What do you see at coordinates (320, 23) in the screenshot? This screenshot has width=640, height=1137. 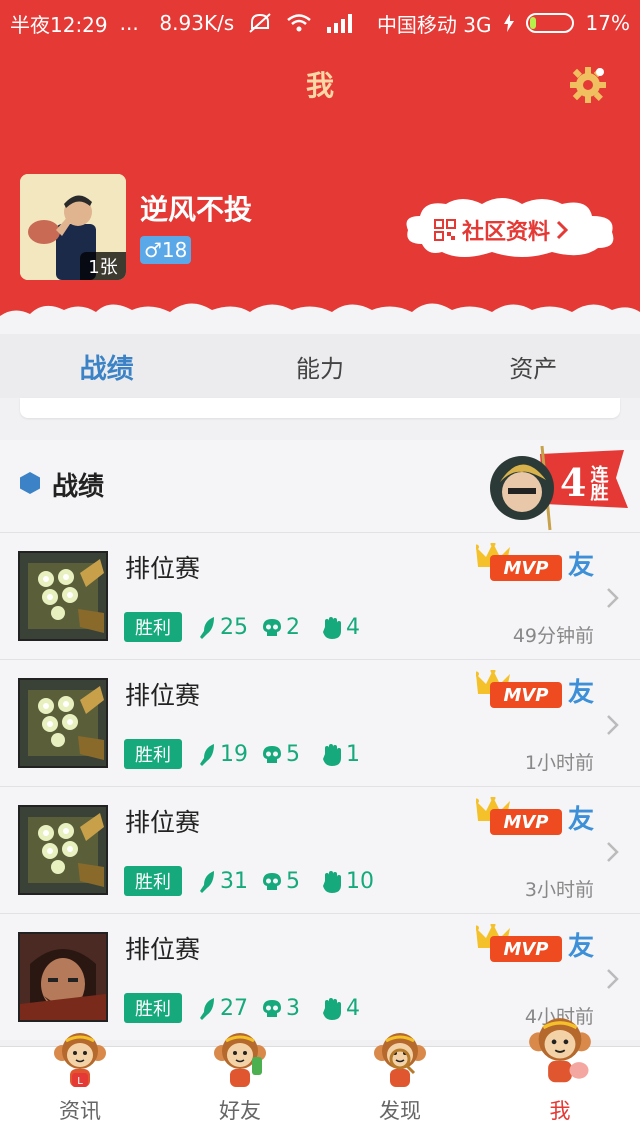 I see `status-bar: 半夜12:29 ... 8.93K/s 中国移动 3G 17%` at bounding box center [320, 23].